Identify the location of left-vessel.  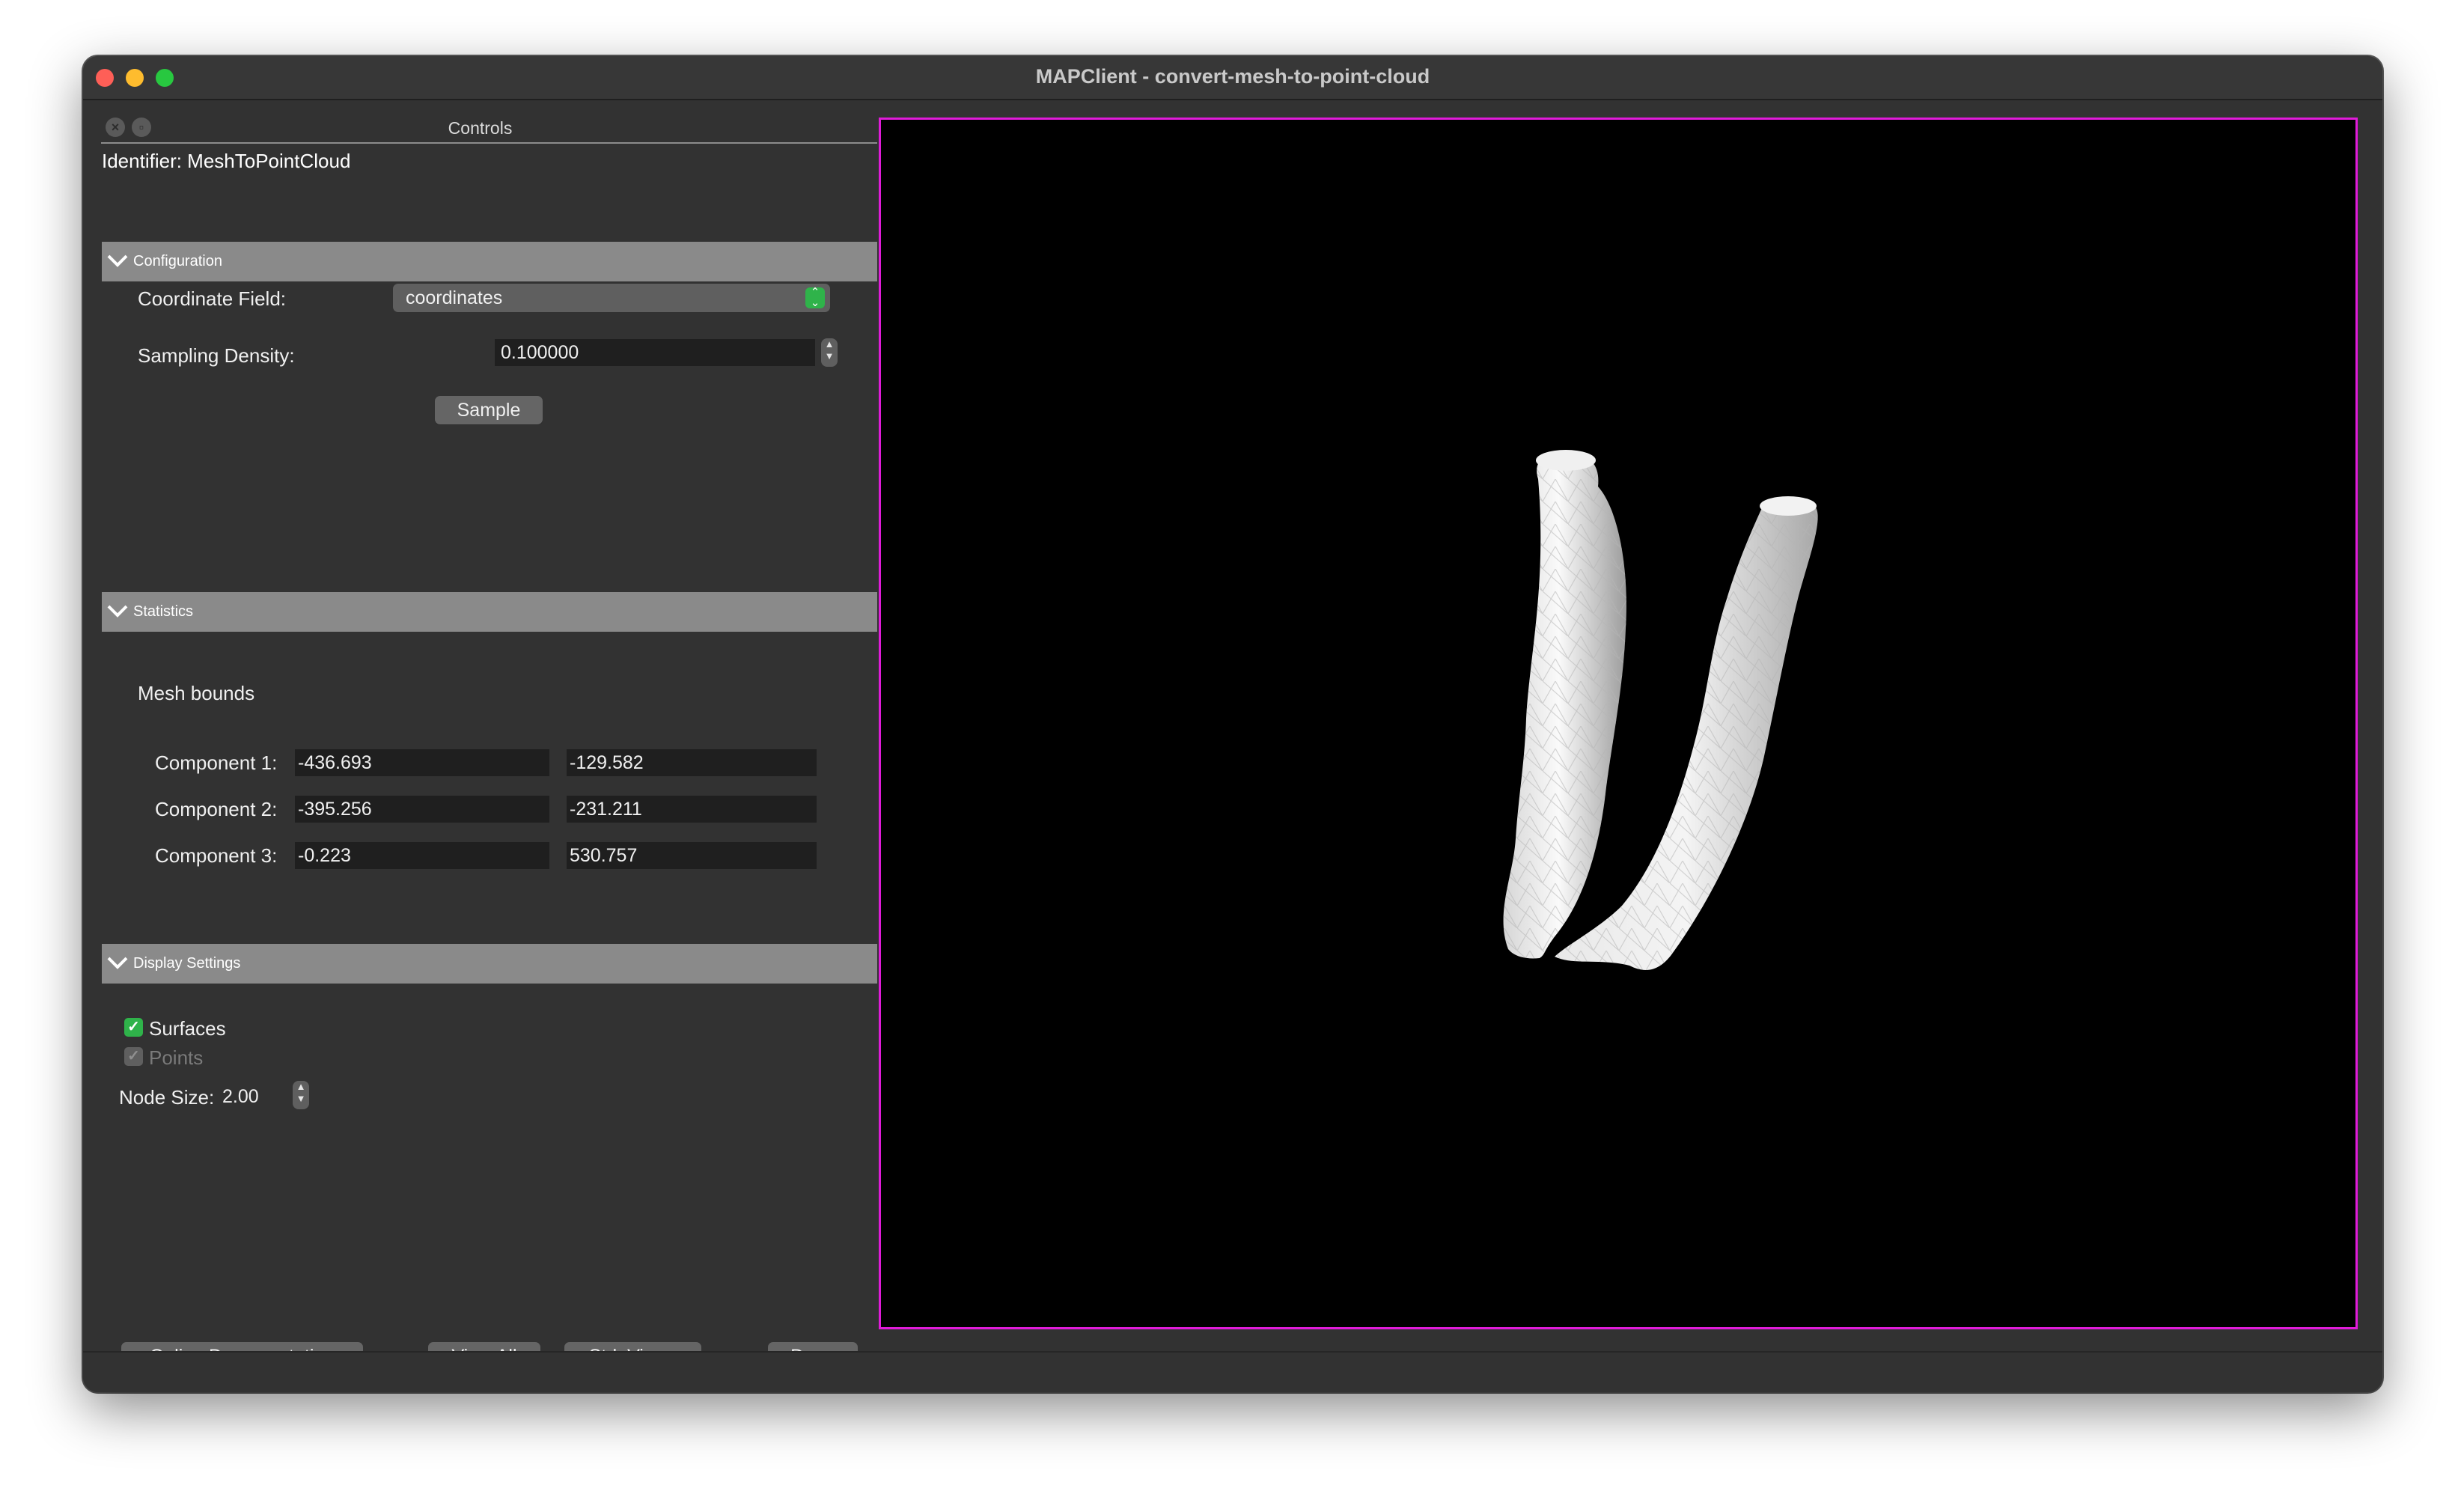
(1564, 704).